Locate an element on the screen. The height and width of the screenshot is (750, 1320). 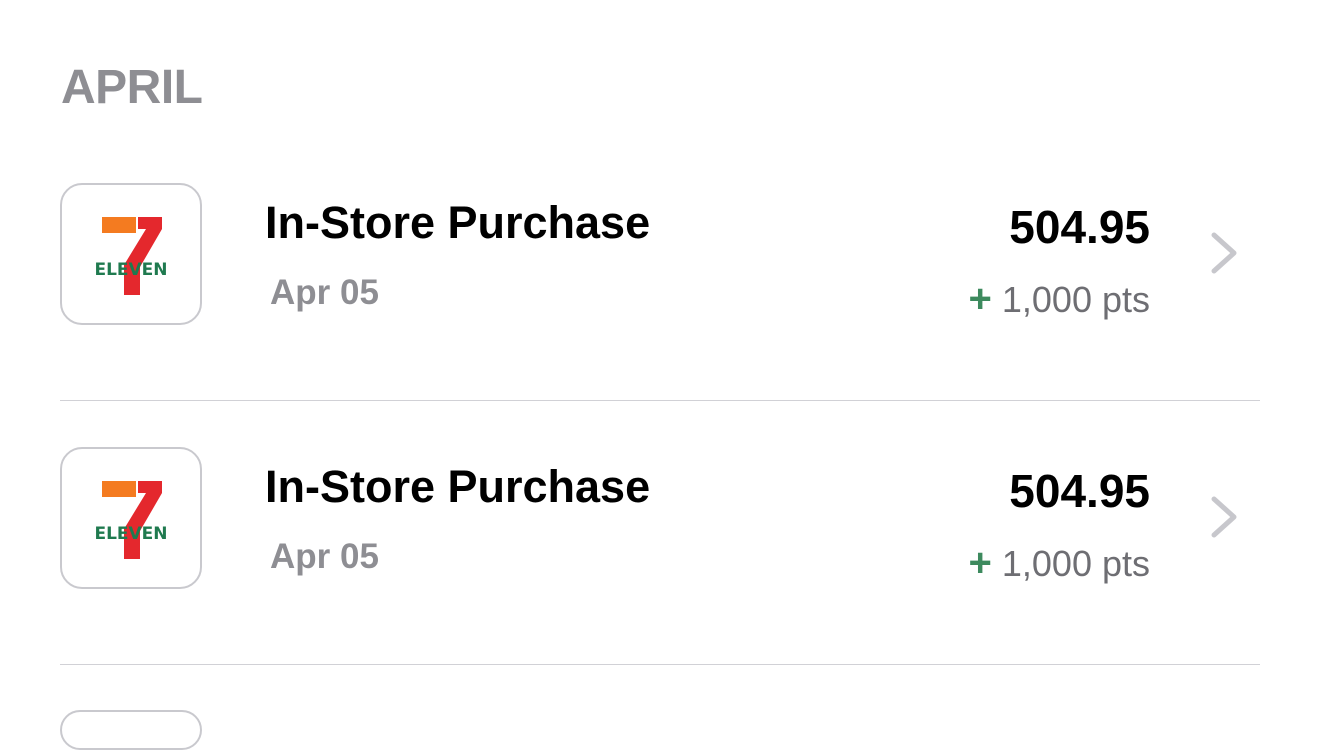
7-eleven-logo-icon is located at coordinates (131, 730).